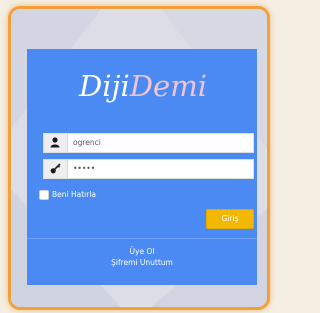 Image resolution: width=320 pixels, height=313 pixels. What do you see at coordinates (142, 252) in the screenshot?
I see `signup-link: Üye Ol` at bounding box center [142, 252].